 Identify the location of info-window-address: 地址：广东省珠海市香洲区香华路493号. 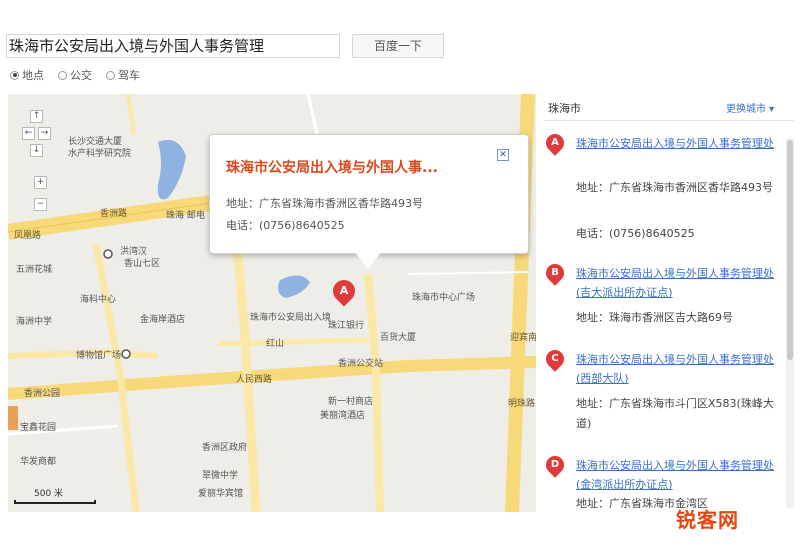
(324, 203).